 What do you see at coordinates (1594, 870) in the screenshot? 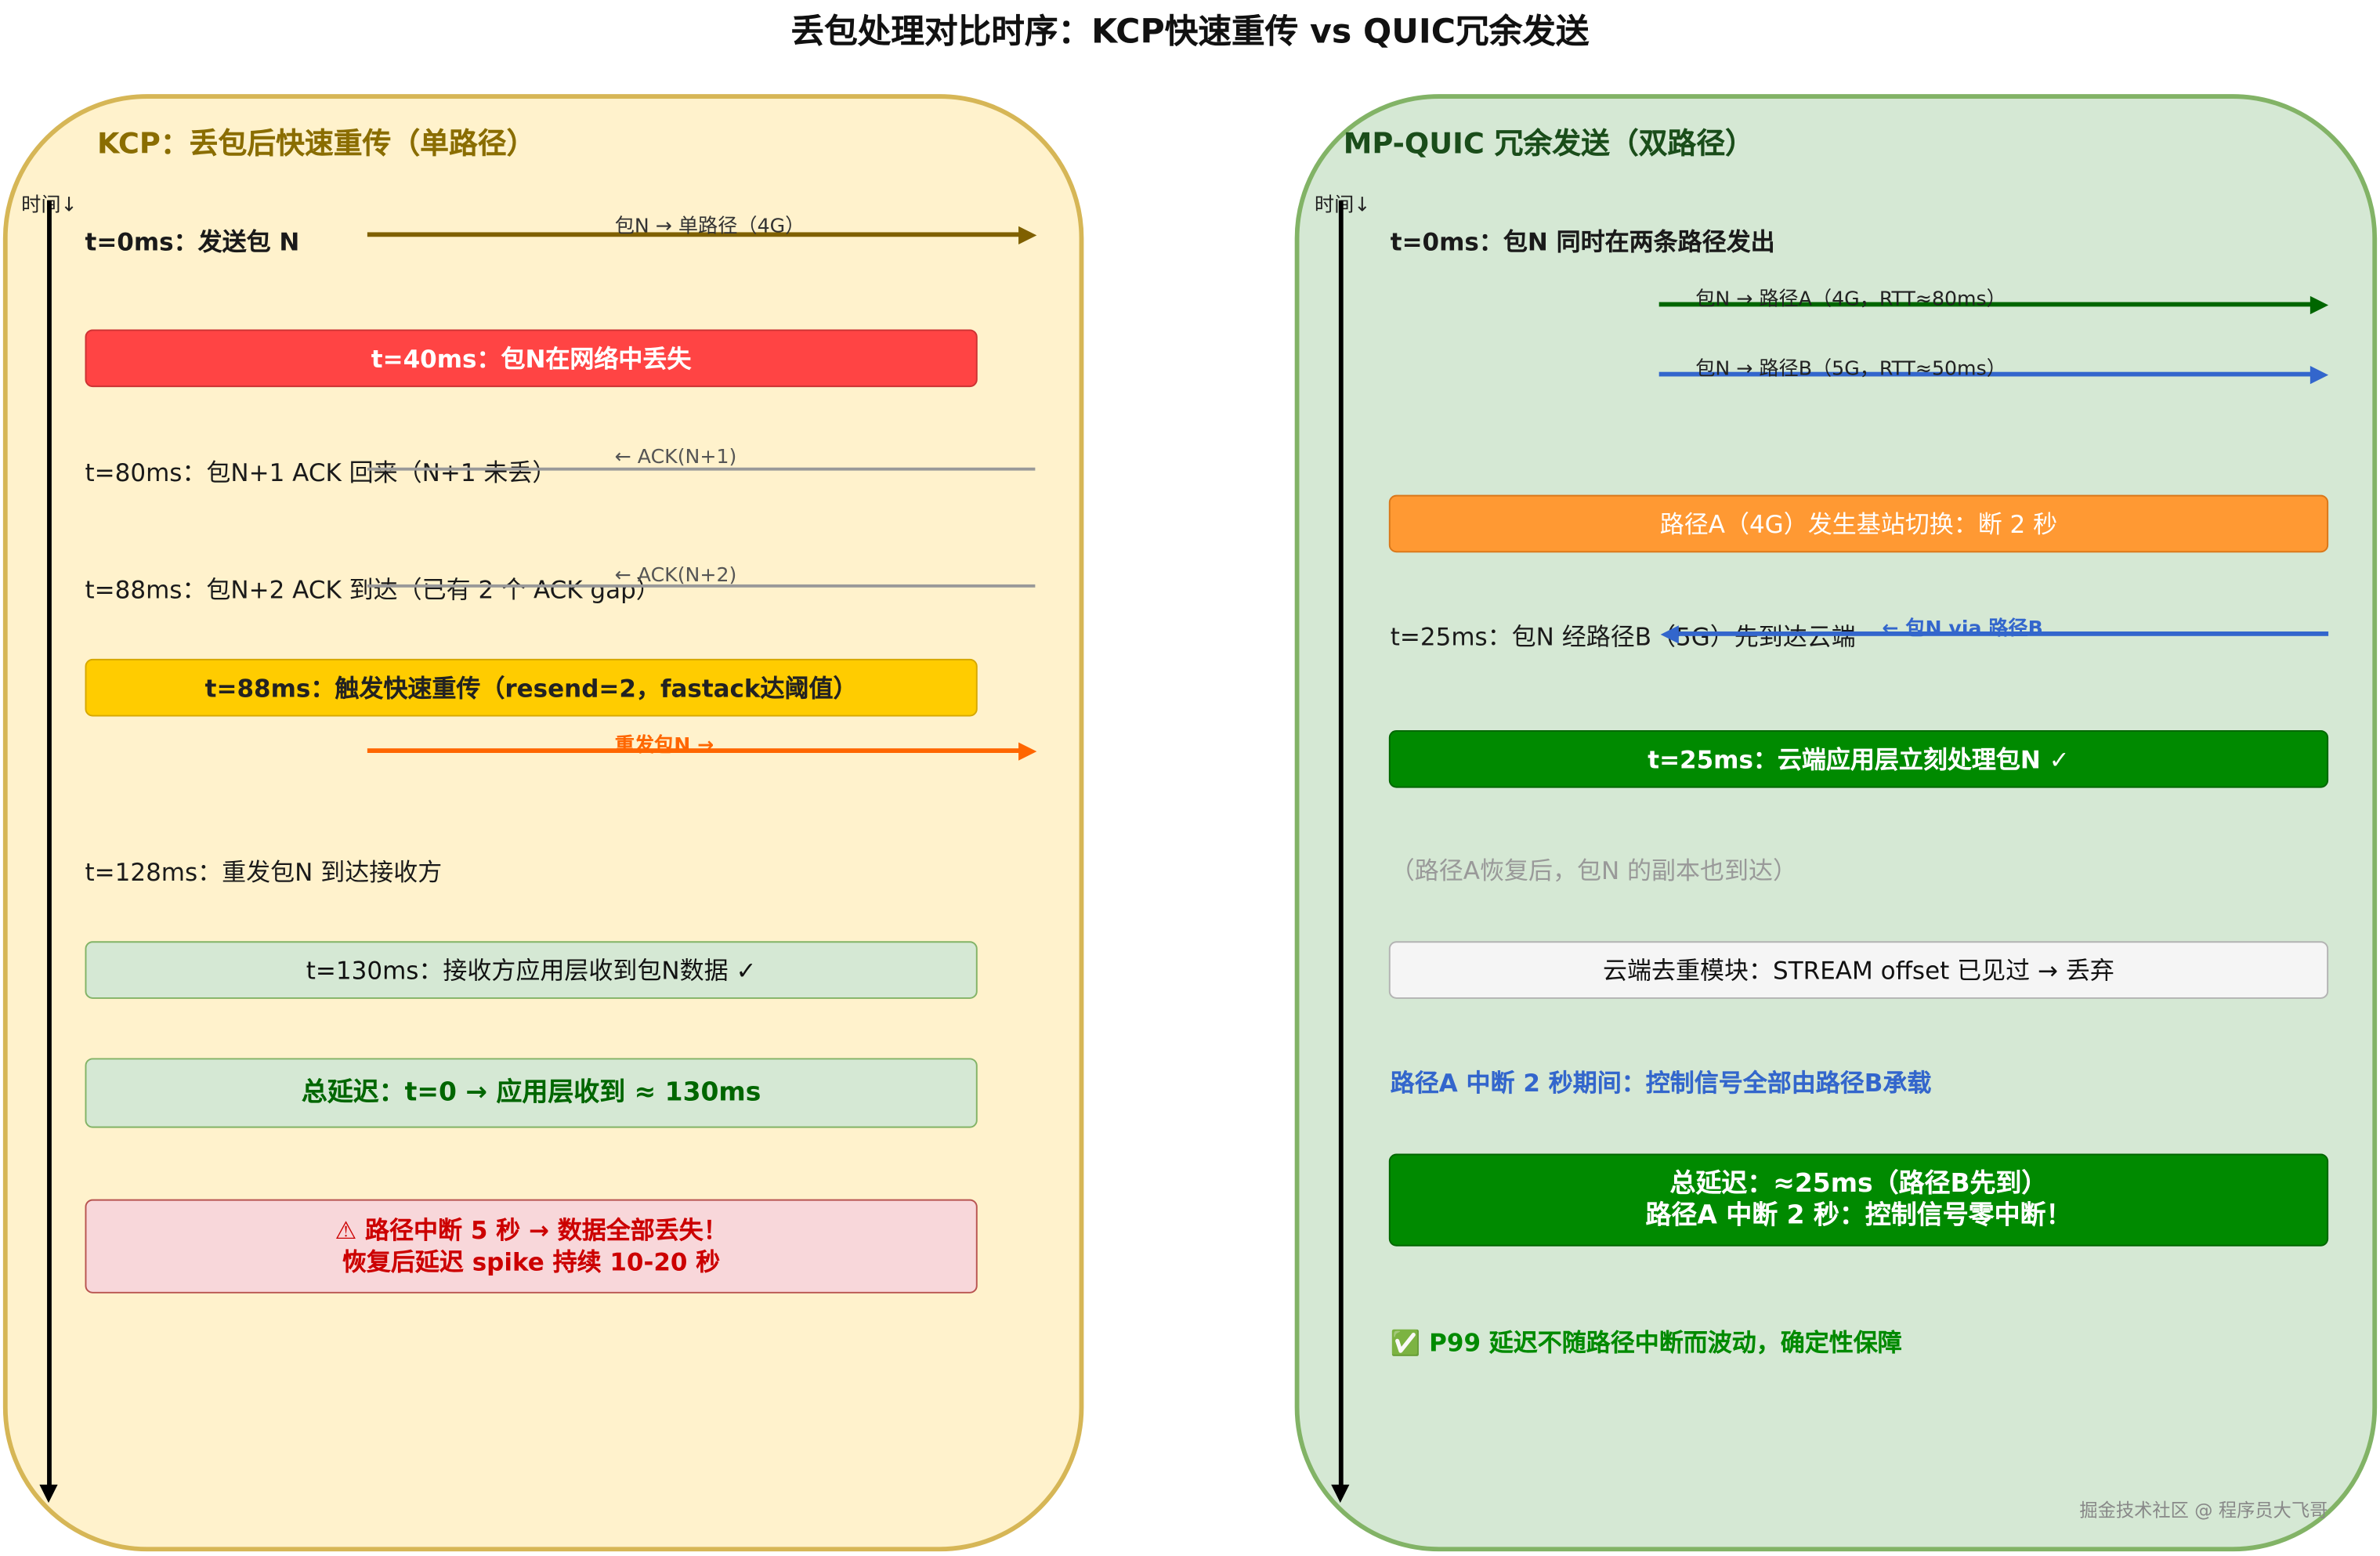
I see `quic-copy-note: （路径A恢复后，包N 的副本也到达）` at bounding box center [1594, 870].